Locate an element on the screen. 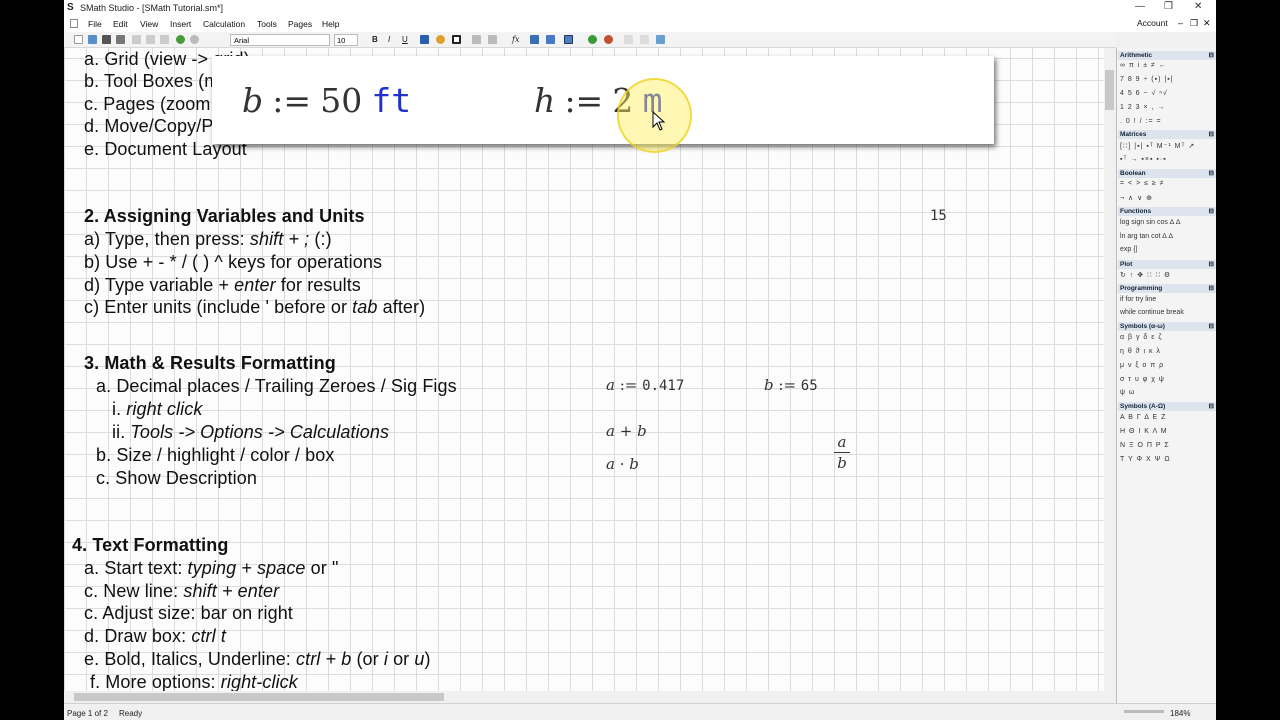  calculate-icon is located at coordinates (592, 39).